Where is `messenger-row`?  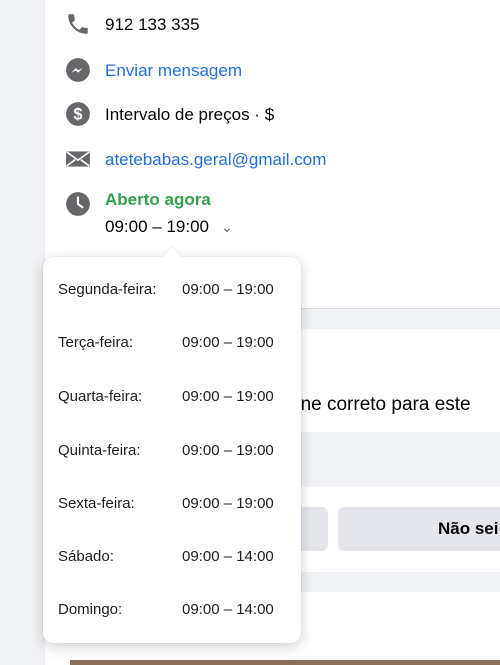
messenger-row is located at coordinates (78, 70).